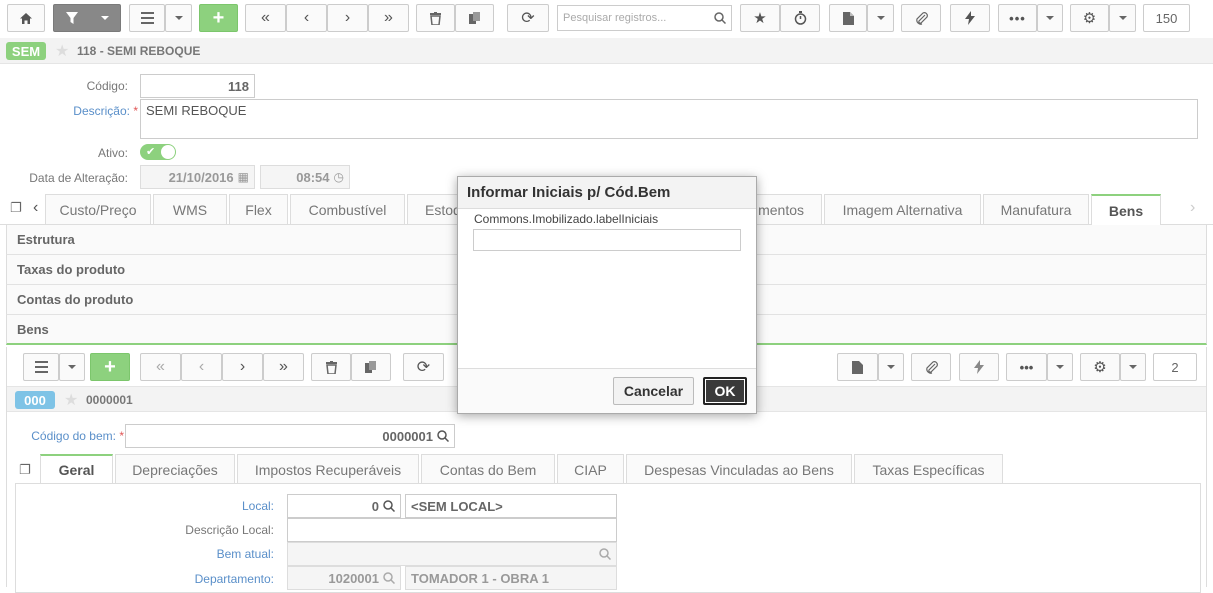 The height and width of the screenshot is (593, 1213). What do you see at coordinates (65, 436) in the screenshot?
I see `codigo-bem-label: Código do bem: *` at bounding box center [65, 436].